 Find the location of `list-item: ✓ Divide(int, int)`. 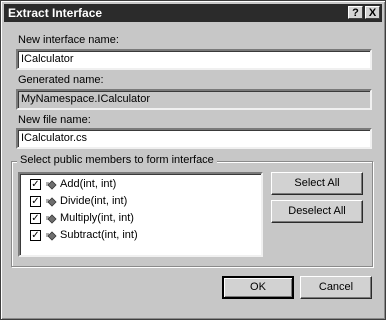

list-item: ✓ Divide(int, int) is located at coordinates (140, 202).